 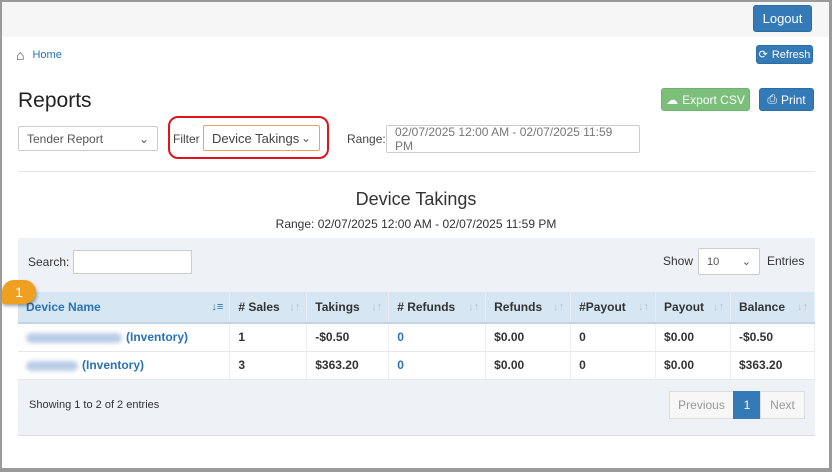 What do you see at coordinates (713, 261) in the screenshot?
I see `page-size-value: 10` at bounding box center [713, 261].